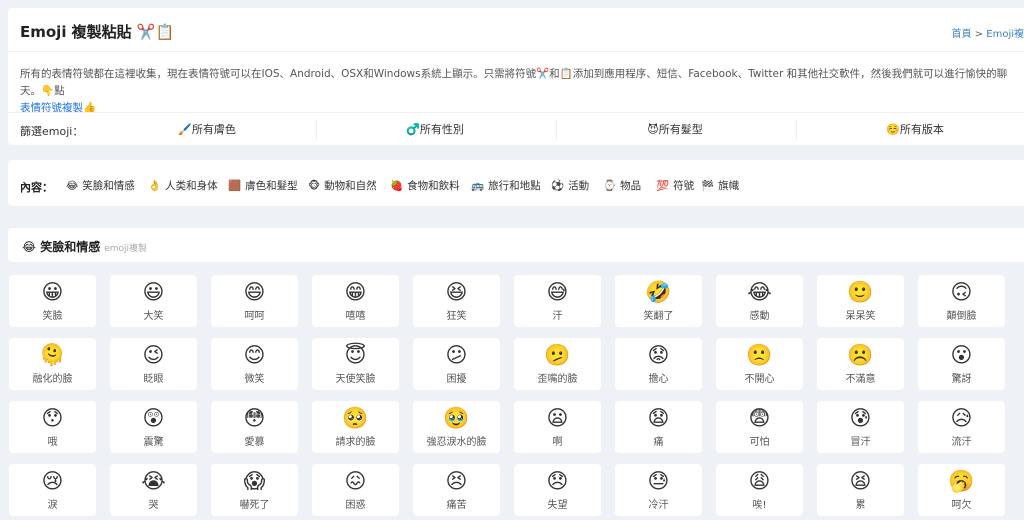 This screenshot has height=520, width=1024. Describe the element at coordinates (961, 301) in the screenshot. I see `emoji-cell: 🙃 顛倒臉` at that location.